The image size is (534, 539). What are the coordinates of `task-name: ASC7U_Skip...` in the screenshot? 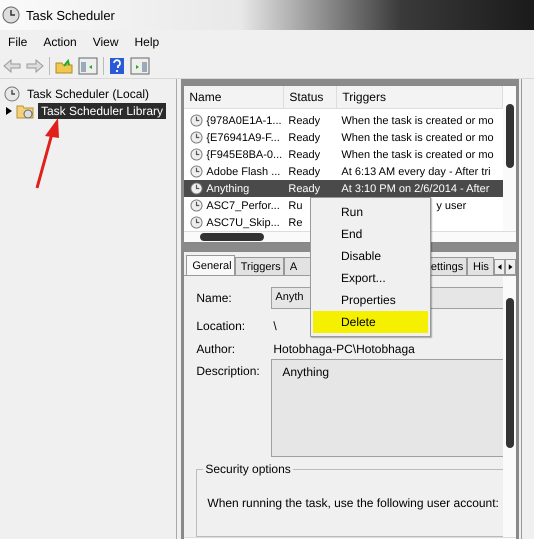 It's located at (243, 222).